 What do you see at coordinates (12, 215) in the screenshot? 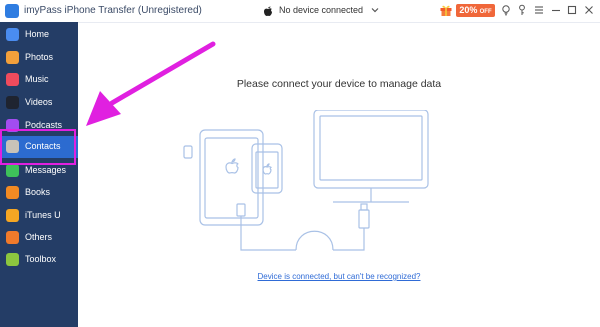
I see `itunes-u-icon` at bounding box center [12, 215].